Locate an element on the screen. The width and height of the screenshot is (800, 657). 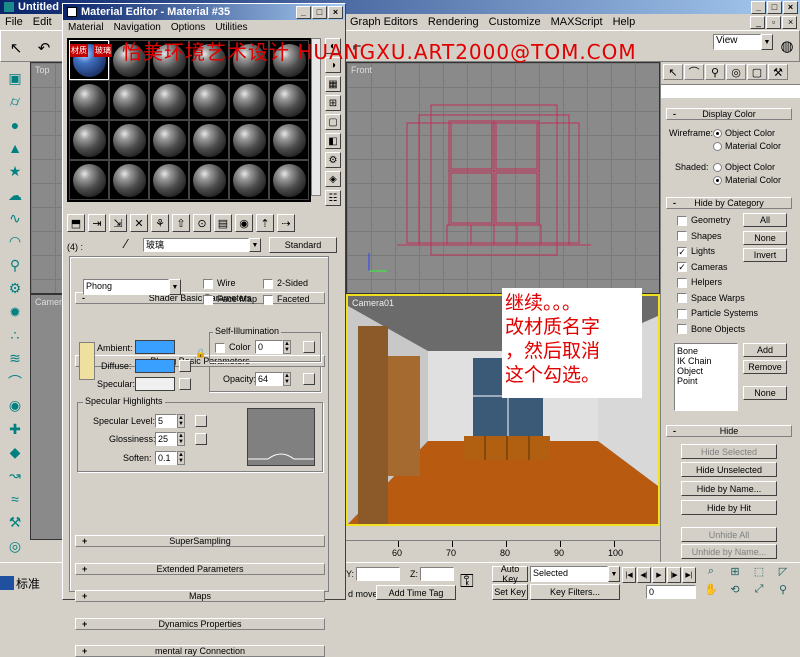
category-checkbox: Helpers is located at coordinates (699, 282).